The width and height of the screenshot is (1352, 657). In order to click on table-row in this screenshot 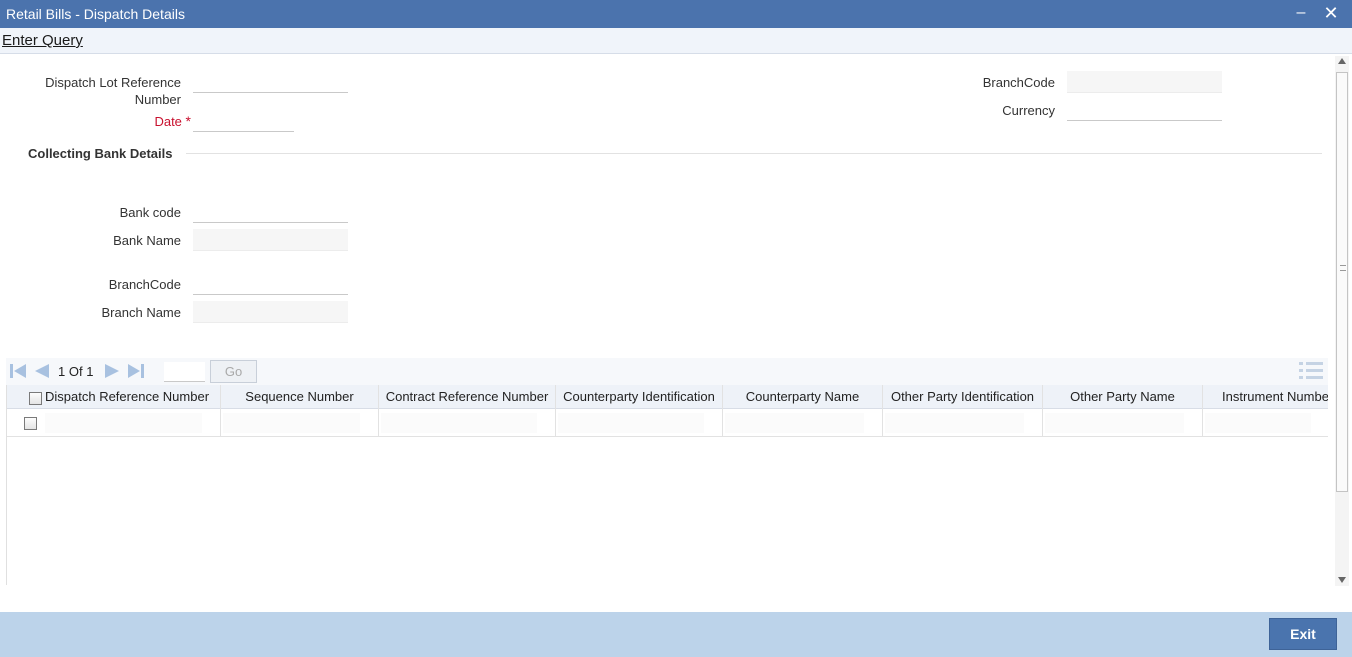, I will do `click(667, 423)`.